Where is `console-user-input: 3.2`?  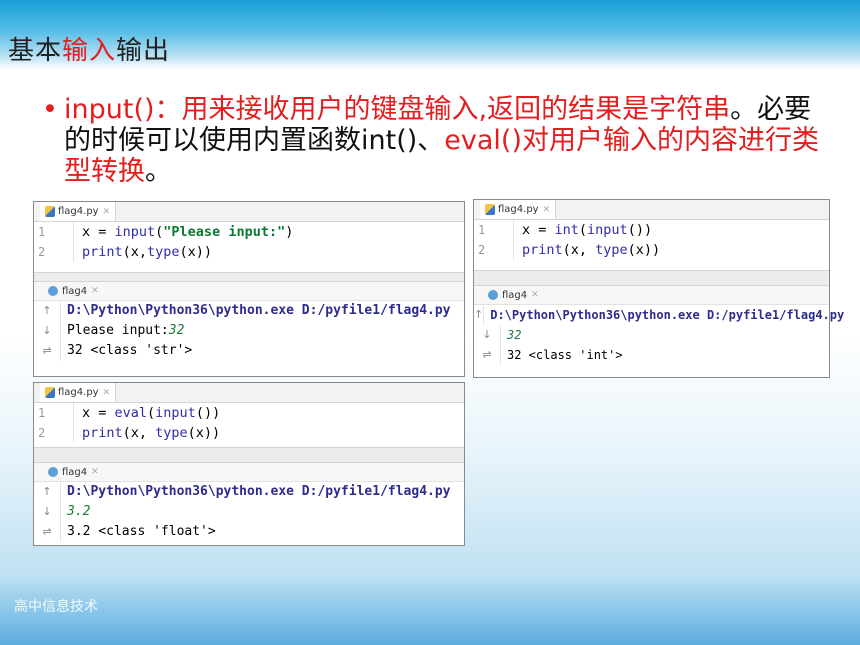 console-user-input: 3.2 is located at coordinates (79, 511).